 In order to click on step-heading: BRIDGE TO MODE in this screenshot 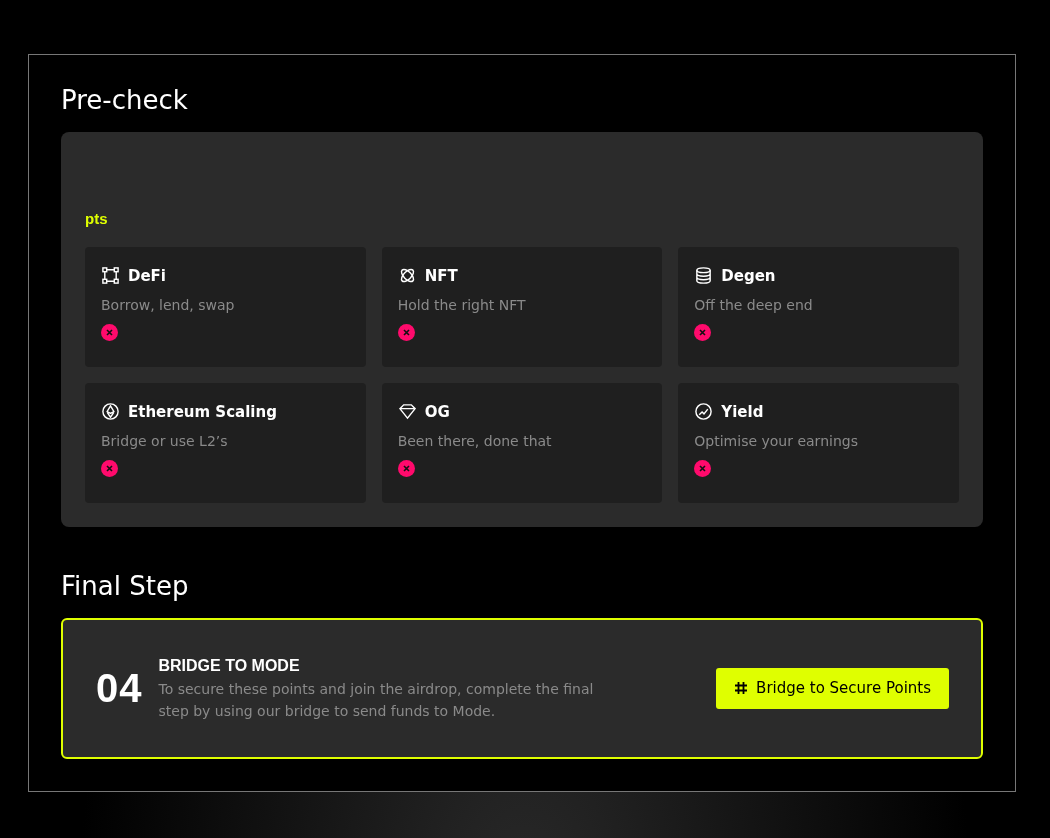, I will do `click(229, 665)`.